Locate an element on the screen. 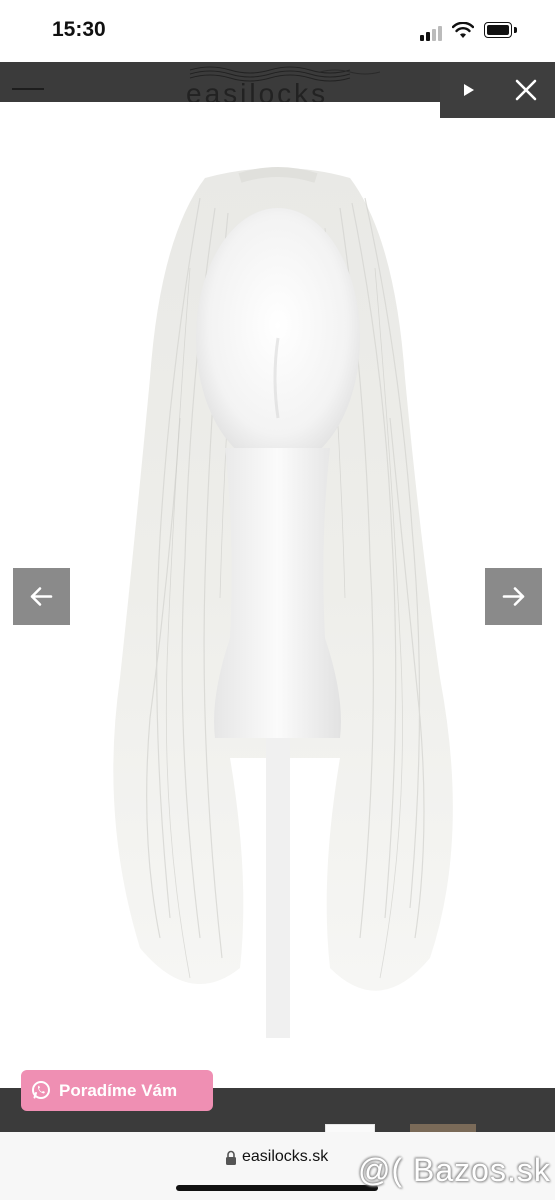 The width and height of the screenshot is (555, 1200). site-logo: easilocks is located at coordinates (280, 83).